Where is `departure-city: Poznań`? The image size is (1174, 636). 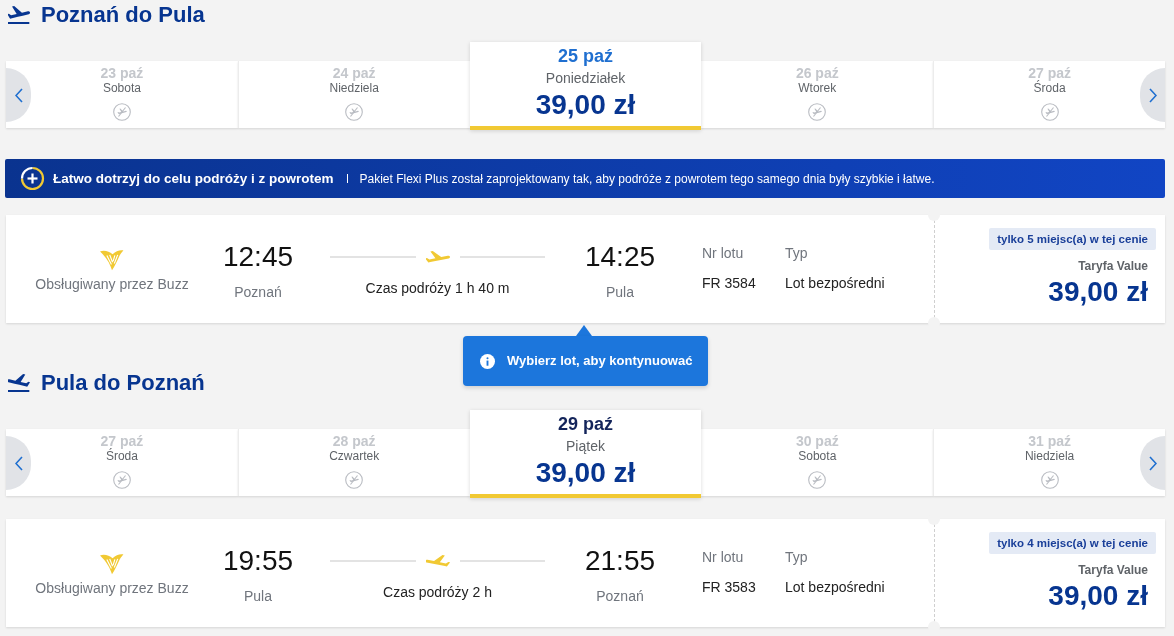 departure-city: Poznań is located at coordinates (258, 292).